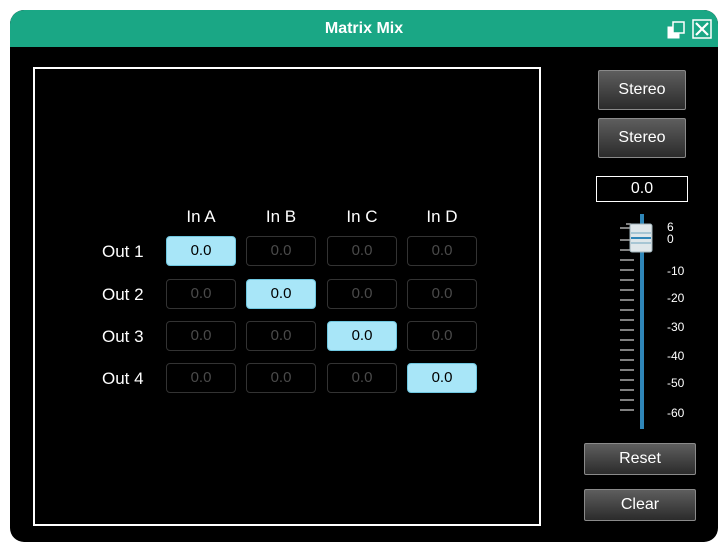  What do you see at coordinates (676, 30) in the screenshot?
I see `restore-icon` at bounding box center [676, 30].